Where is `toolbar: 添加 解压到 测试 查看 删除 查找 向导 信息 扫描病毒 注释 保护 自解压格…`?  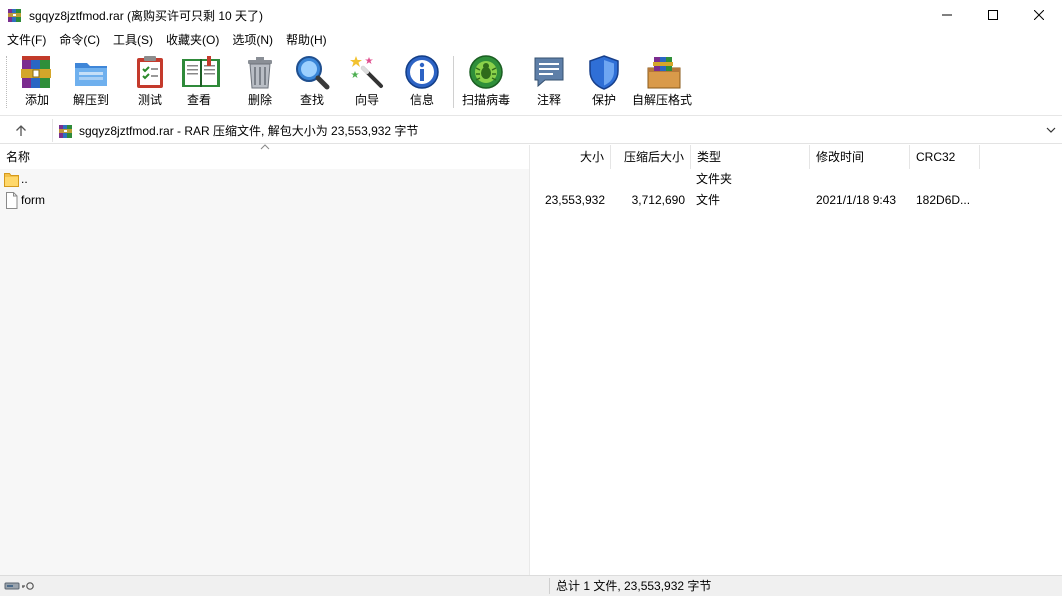 toolbar: 添加 解压到 测试 查看 删除 查找 向导 信息 扫描病毒 注释 保护 自解压格… is located at coordinates (531, 83).